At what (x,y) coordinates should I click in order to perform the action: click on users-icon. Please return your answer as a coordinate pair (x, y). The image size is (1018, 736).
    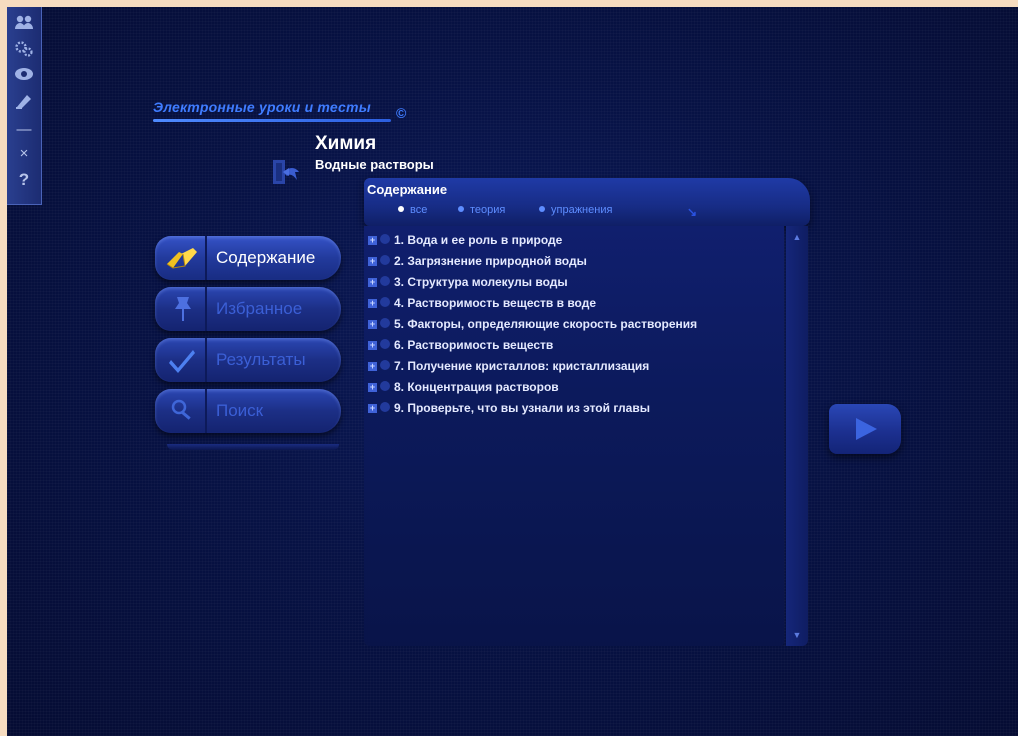
    Looking at the image, I should click on (24, 22).